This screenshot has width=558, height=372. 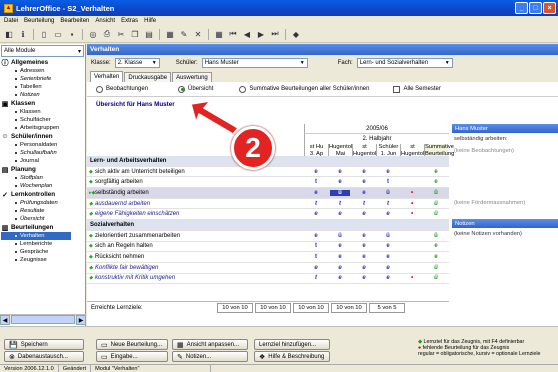 I want to click on tree-category: ✓ Lernkontrollen, so click(x=43, y=194).